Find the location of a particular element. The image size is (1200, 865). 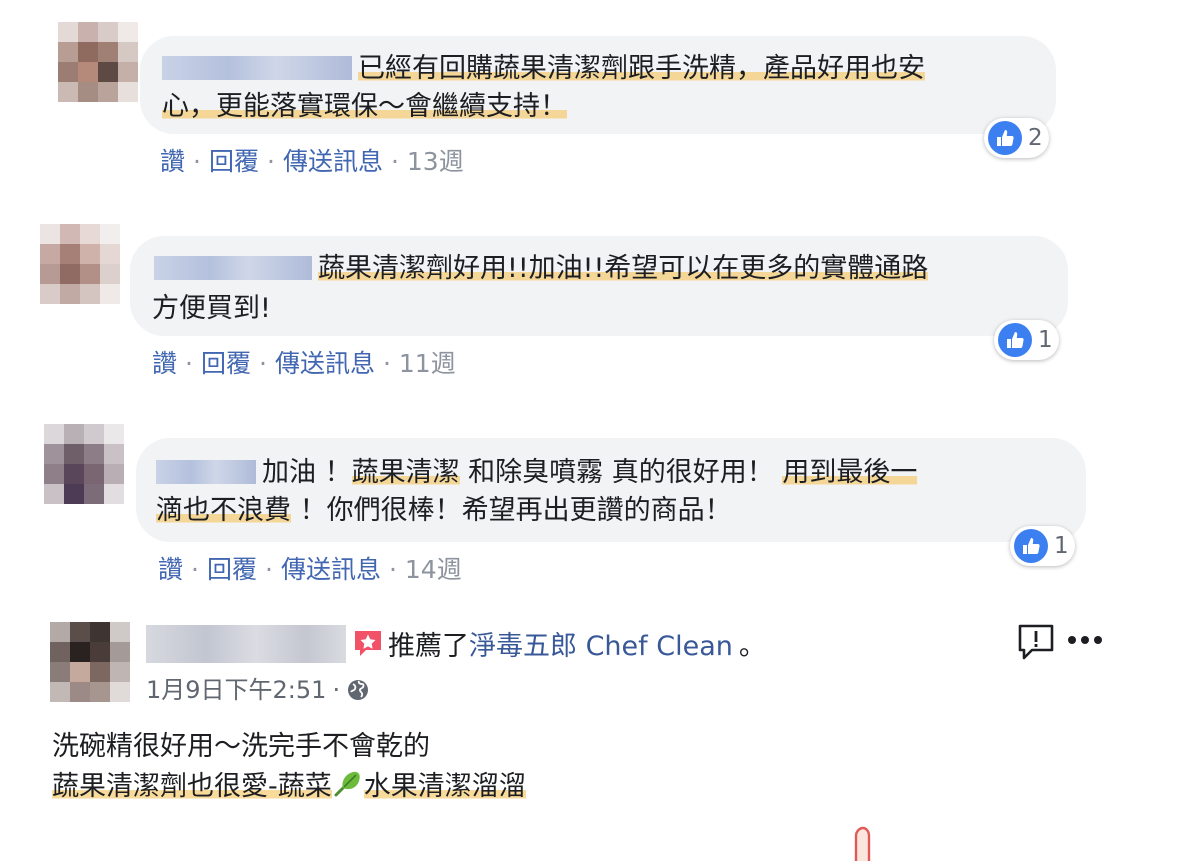

post-meta: 1月9日下午2:51 · is located at coordinates (258, 689).